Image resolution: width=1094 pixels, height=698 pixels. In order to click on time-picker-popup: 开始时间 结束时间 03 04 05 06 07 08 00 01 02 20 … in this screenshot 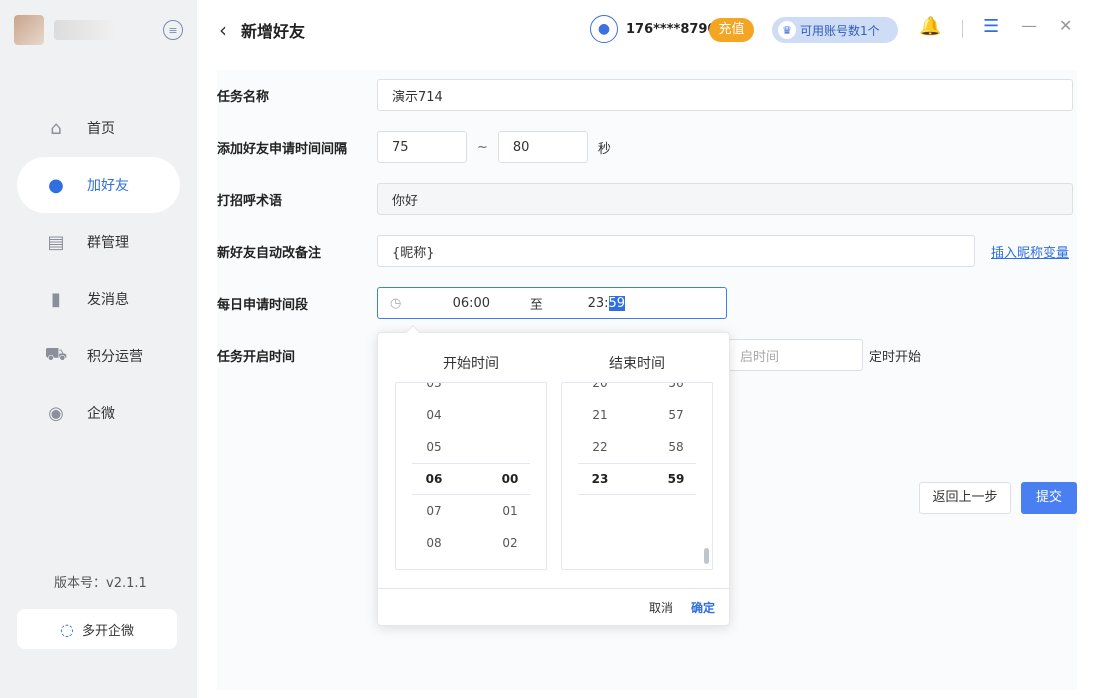, I will do `click(553, 475)`.